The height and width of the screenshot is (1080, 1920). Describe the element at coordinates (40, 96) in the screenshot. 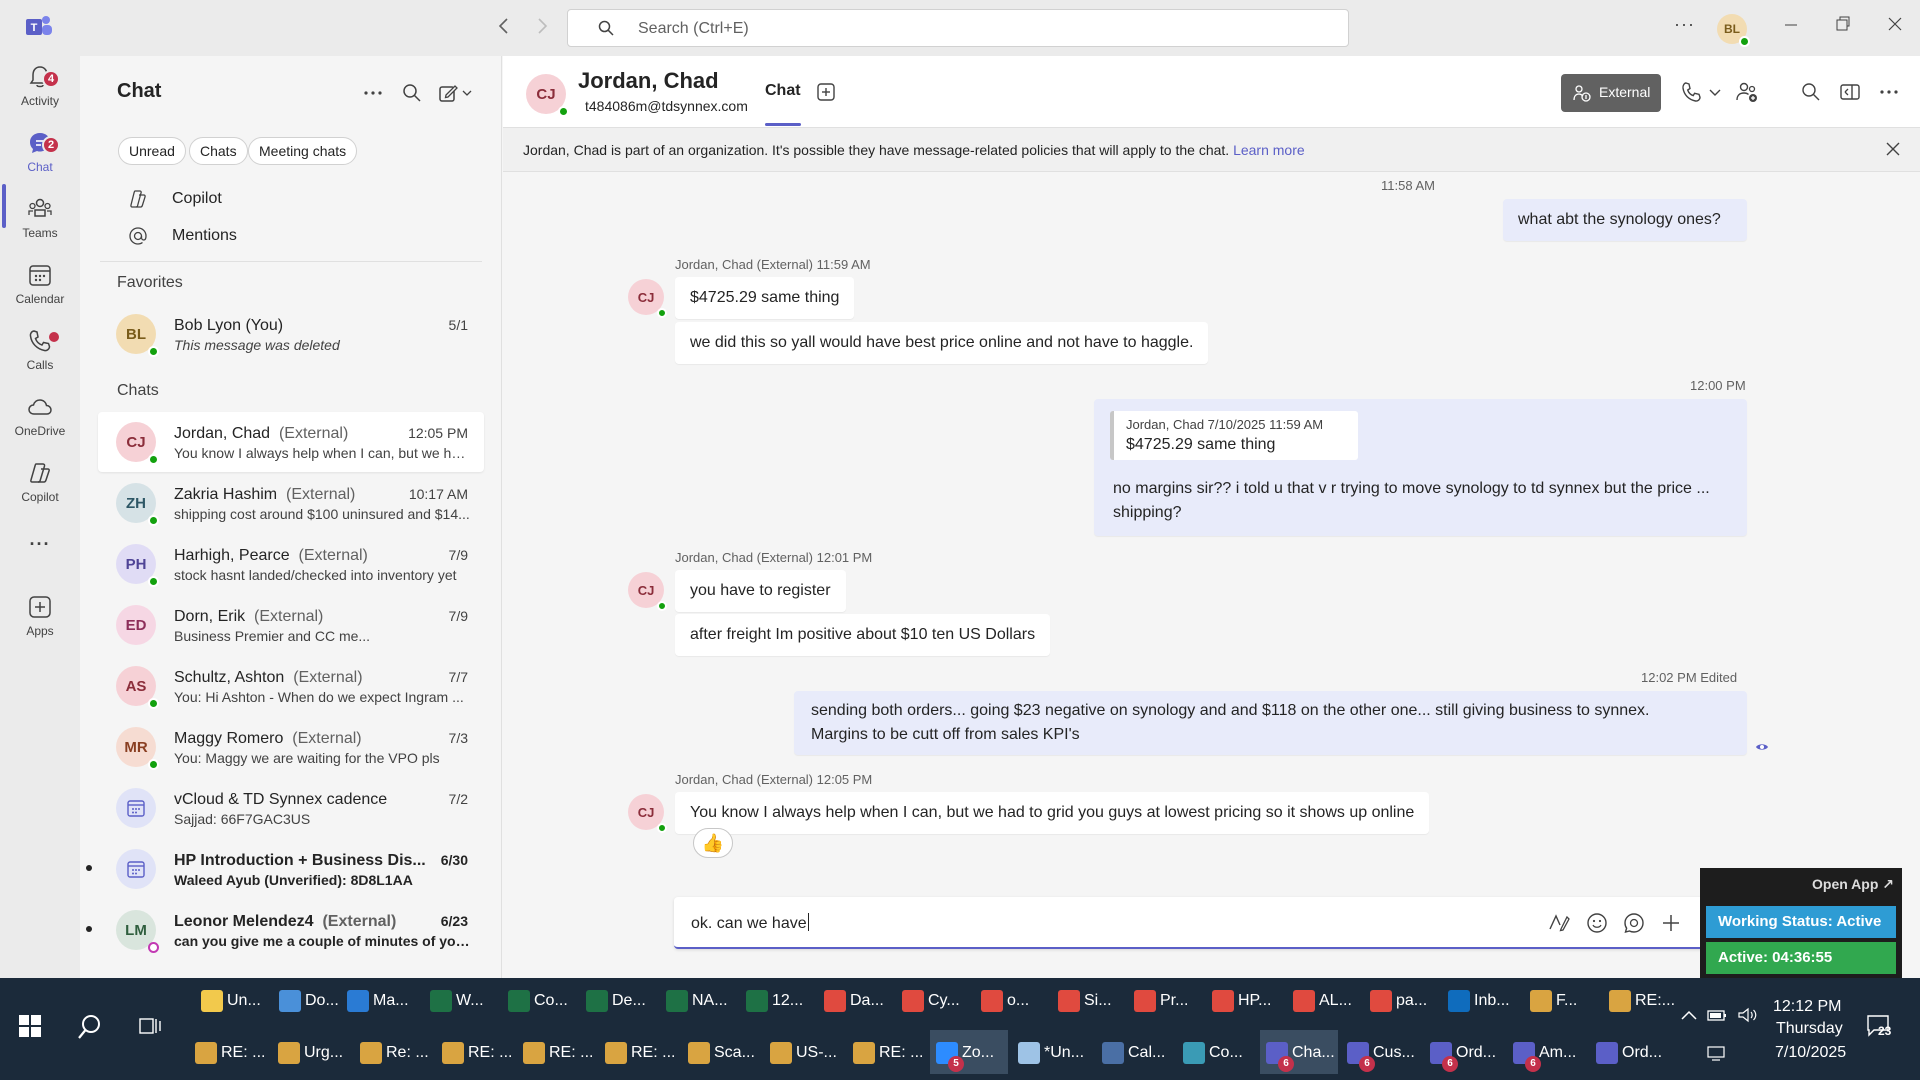

I see `rail-item-activity: Activity 4` at that location.